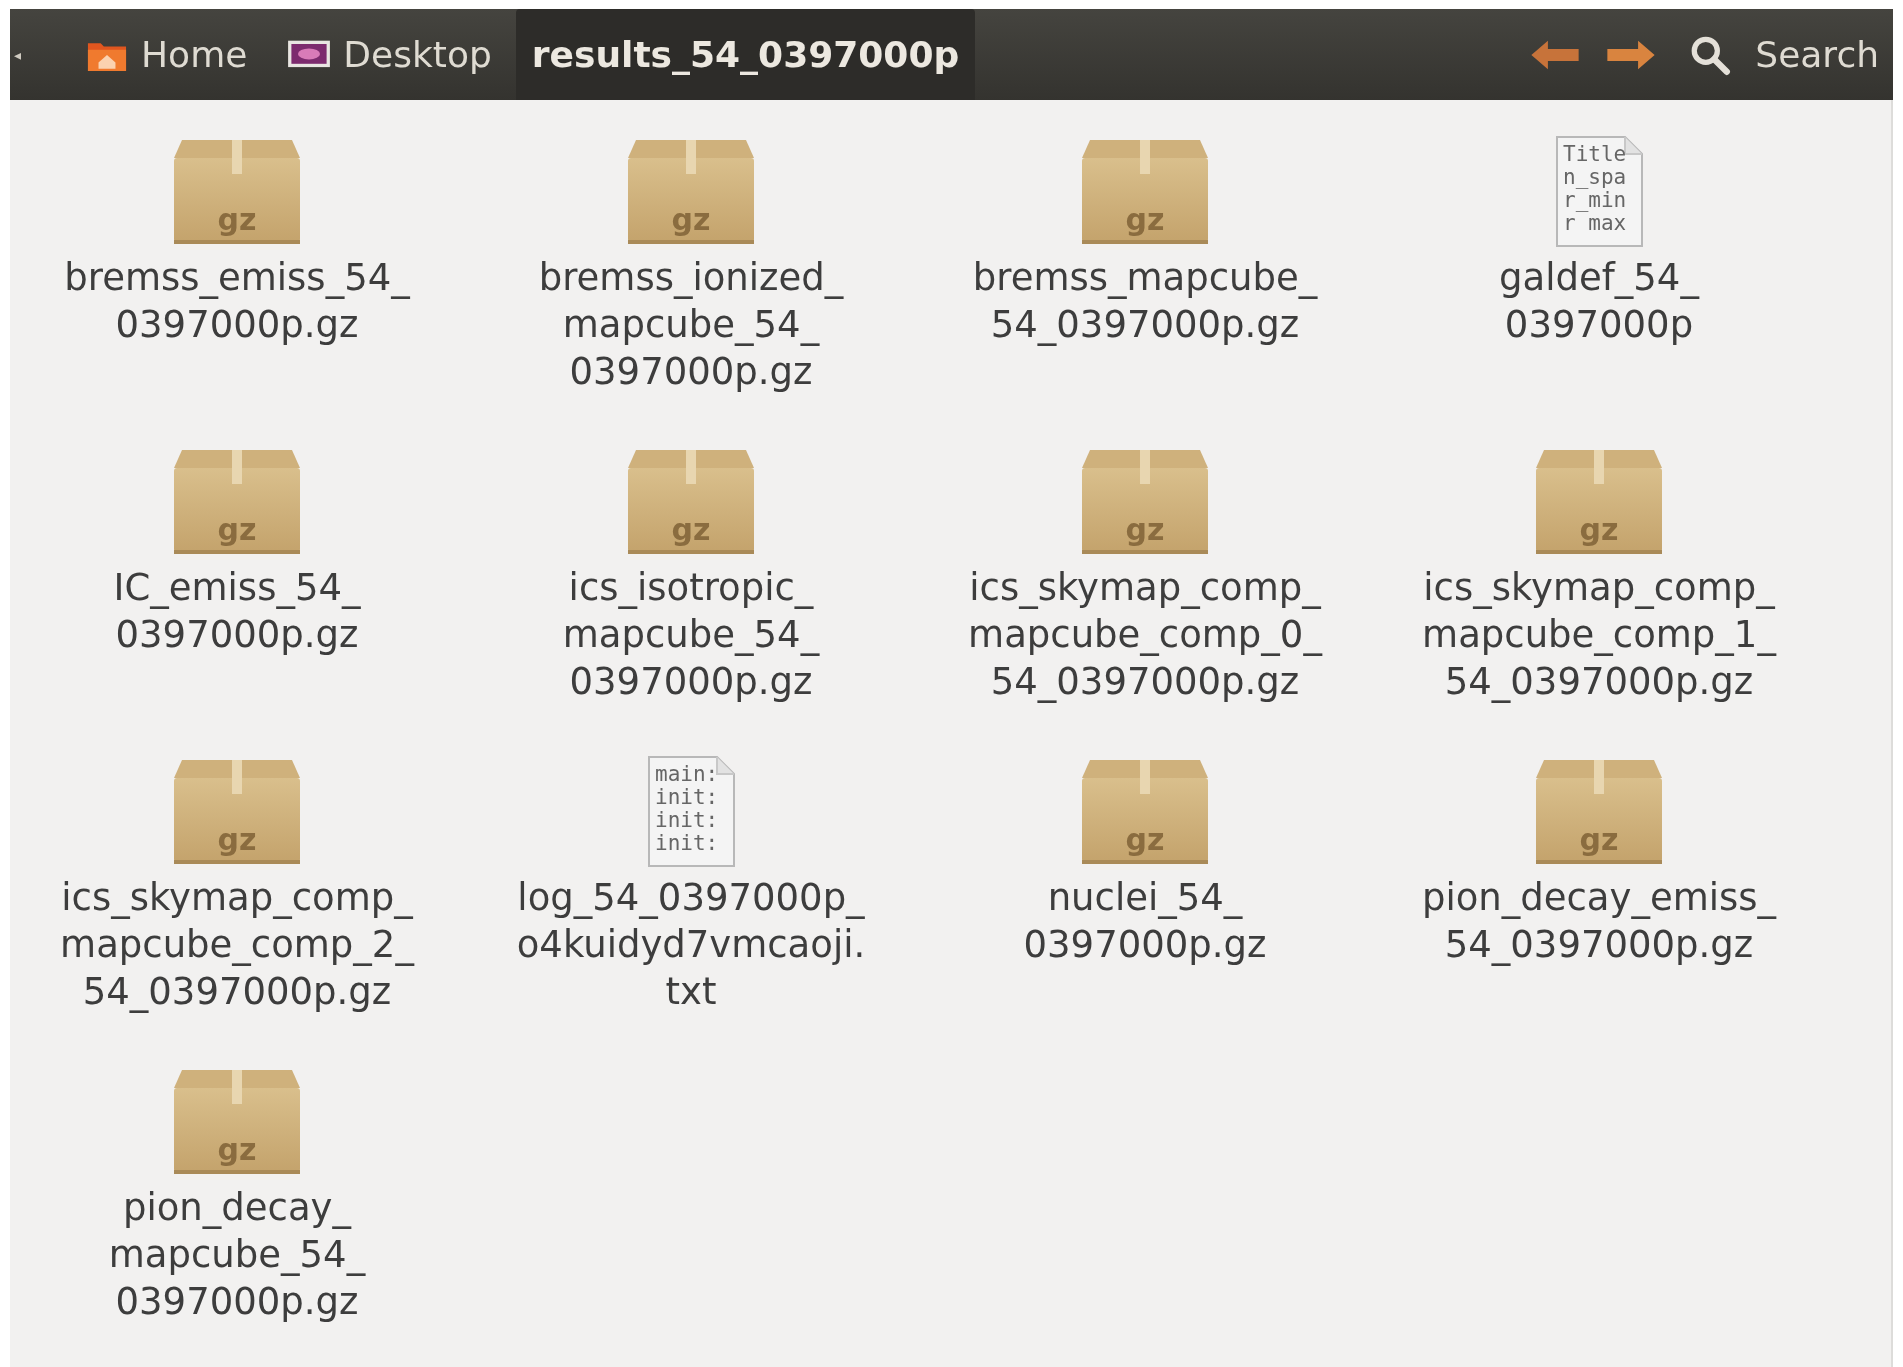 This screenshot has height=1367, width=1903. Describe the element at coordinates (166, 54) in the screenshot. I see `breadcrumb-button: Home` at that location.